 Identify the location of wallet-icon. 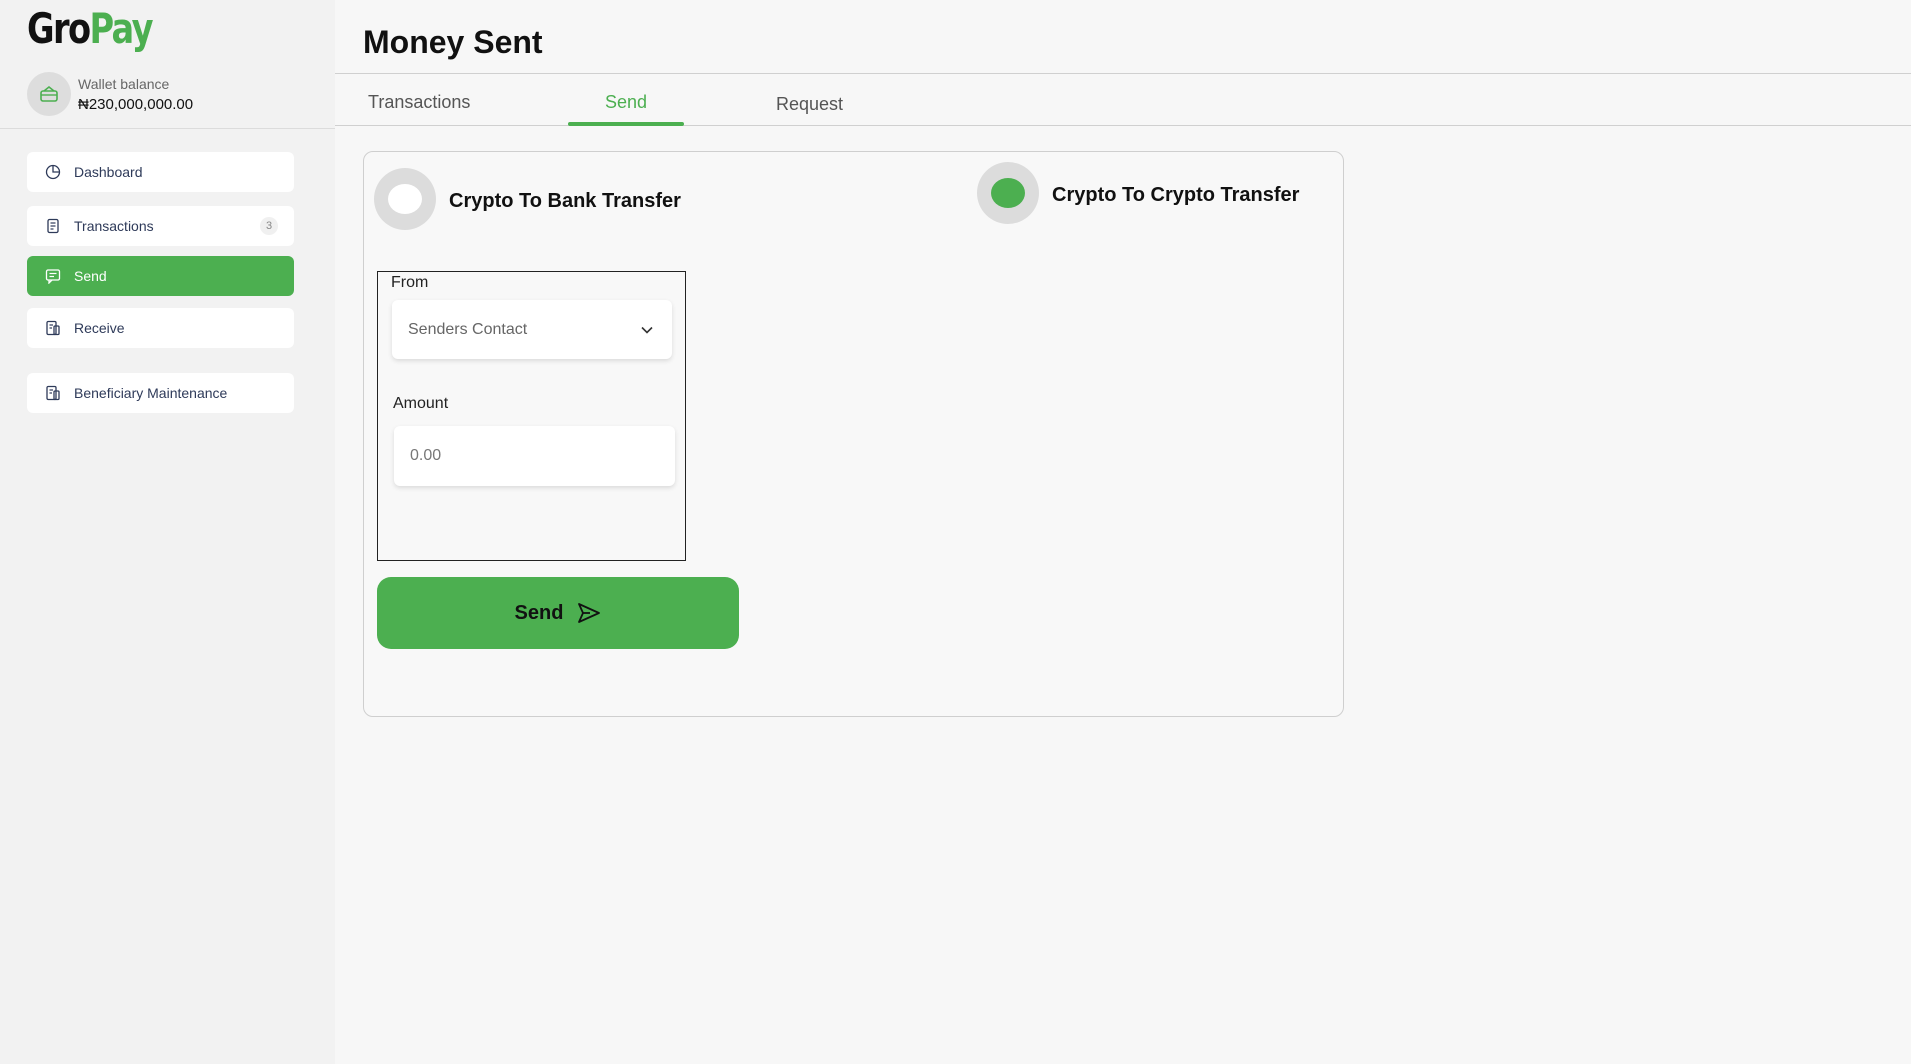
(49, 94).